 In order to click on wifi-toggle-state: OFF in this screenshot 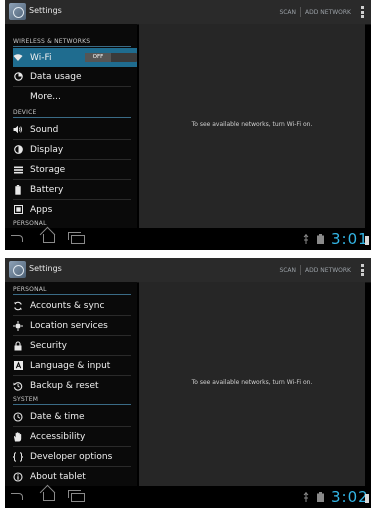, I will do `click(98, 57)`.